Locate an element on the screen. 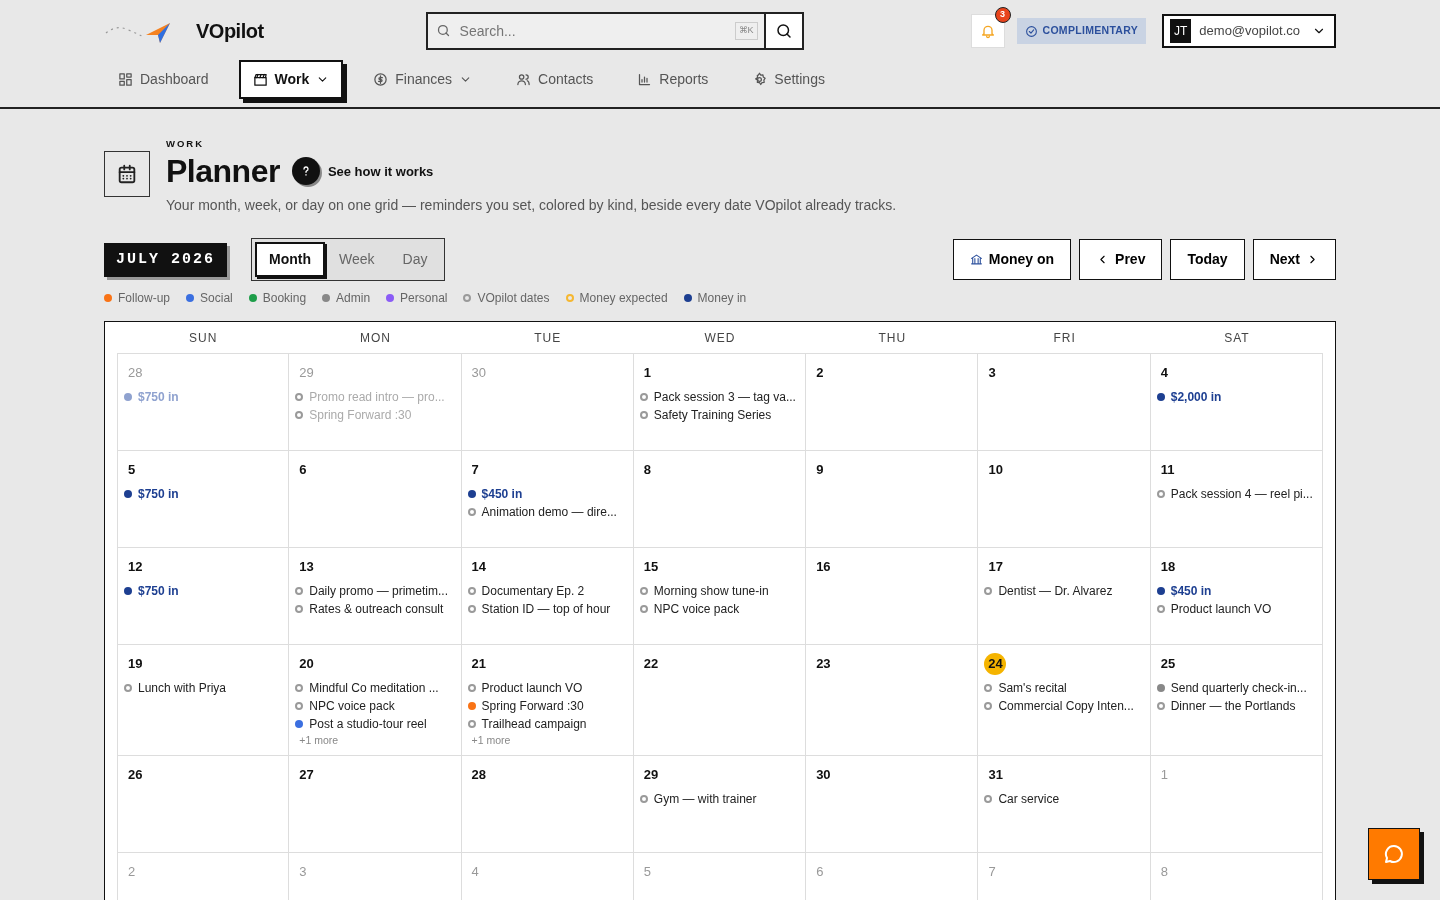 The image size is (1440, 900). day-cell: 25 Send quarterly check-in... Dinner — the Portlands is located at coordinates (1236, 699).